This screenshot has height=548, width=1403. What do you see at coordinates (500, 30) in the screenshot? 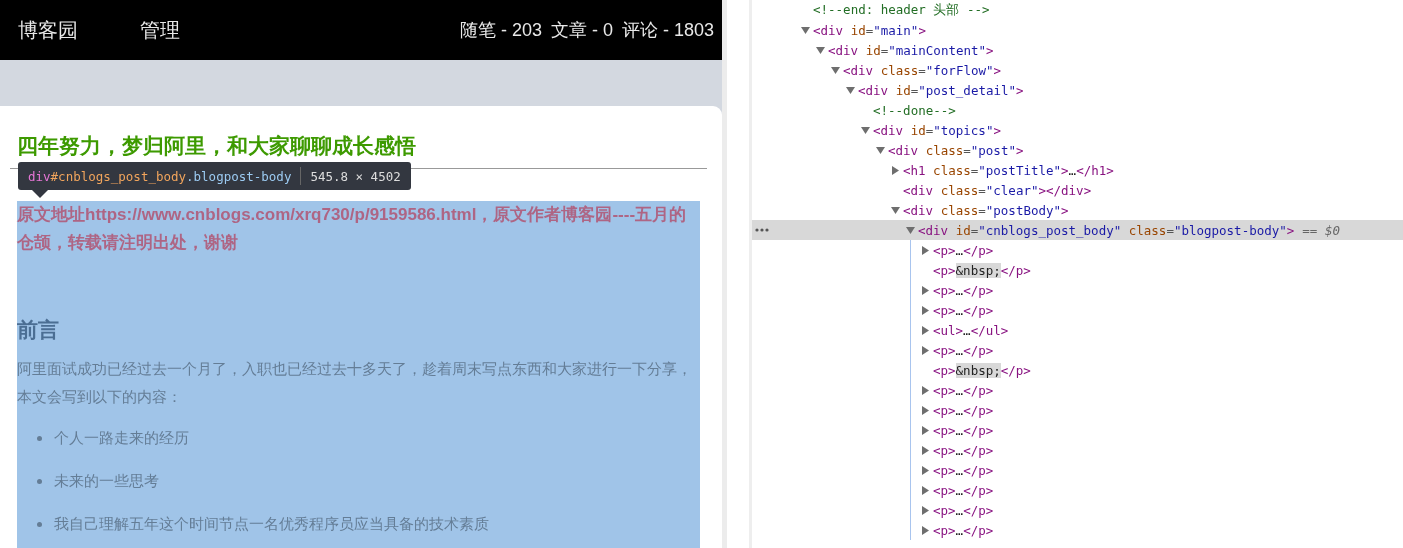
I see `blog-stat: 随笔 - 203` at bounding box center [500, 30].